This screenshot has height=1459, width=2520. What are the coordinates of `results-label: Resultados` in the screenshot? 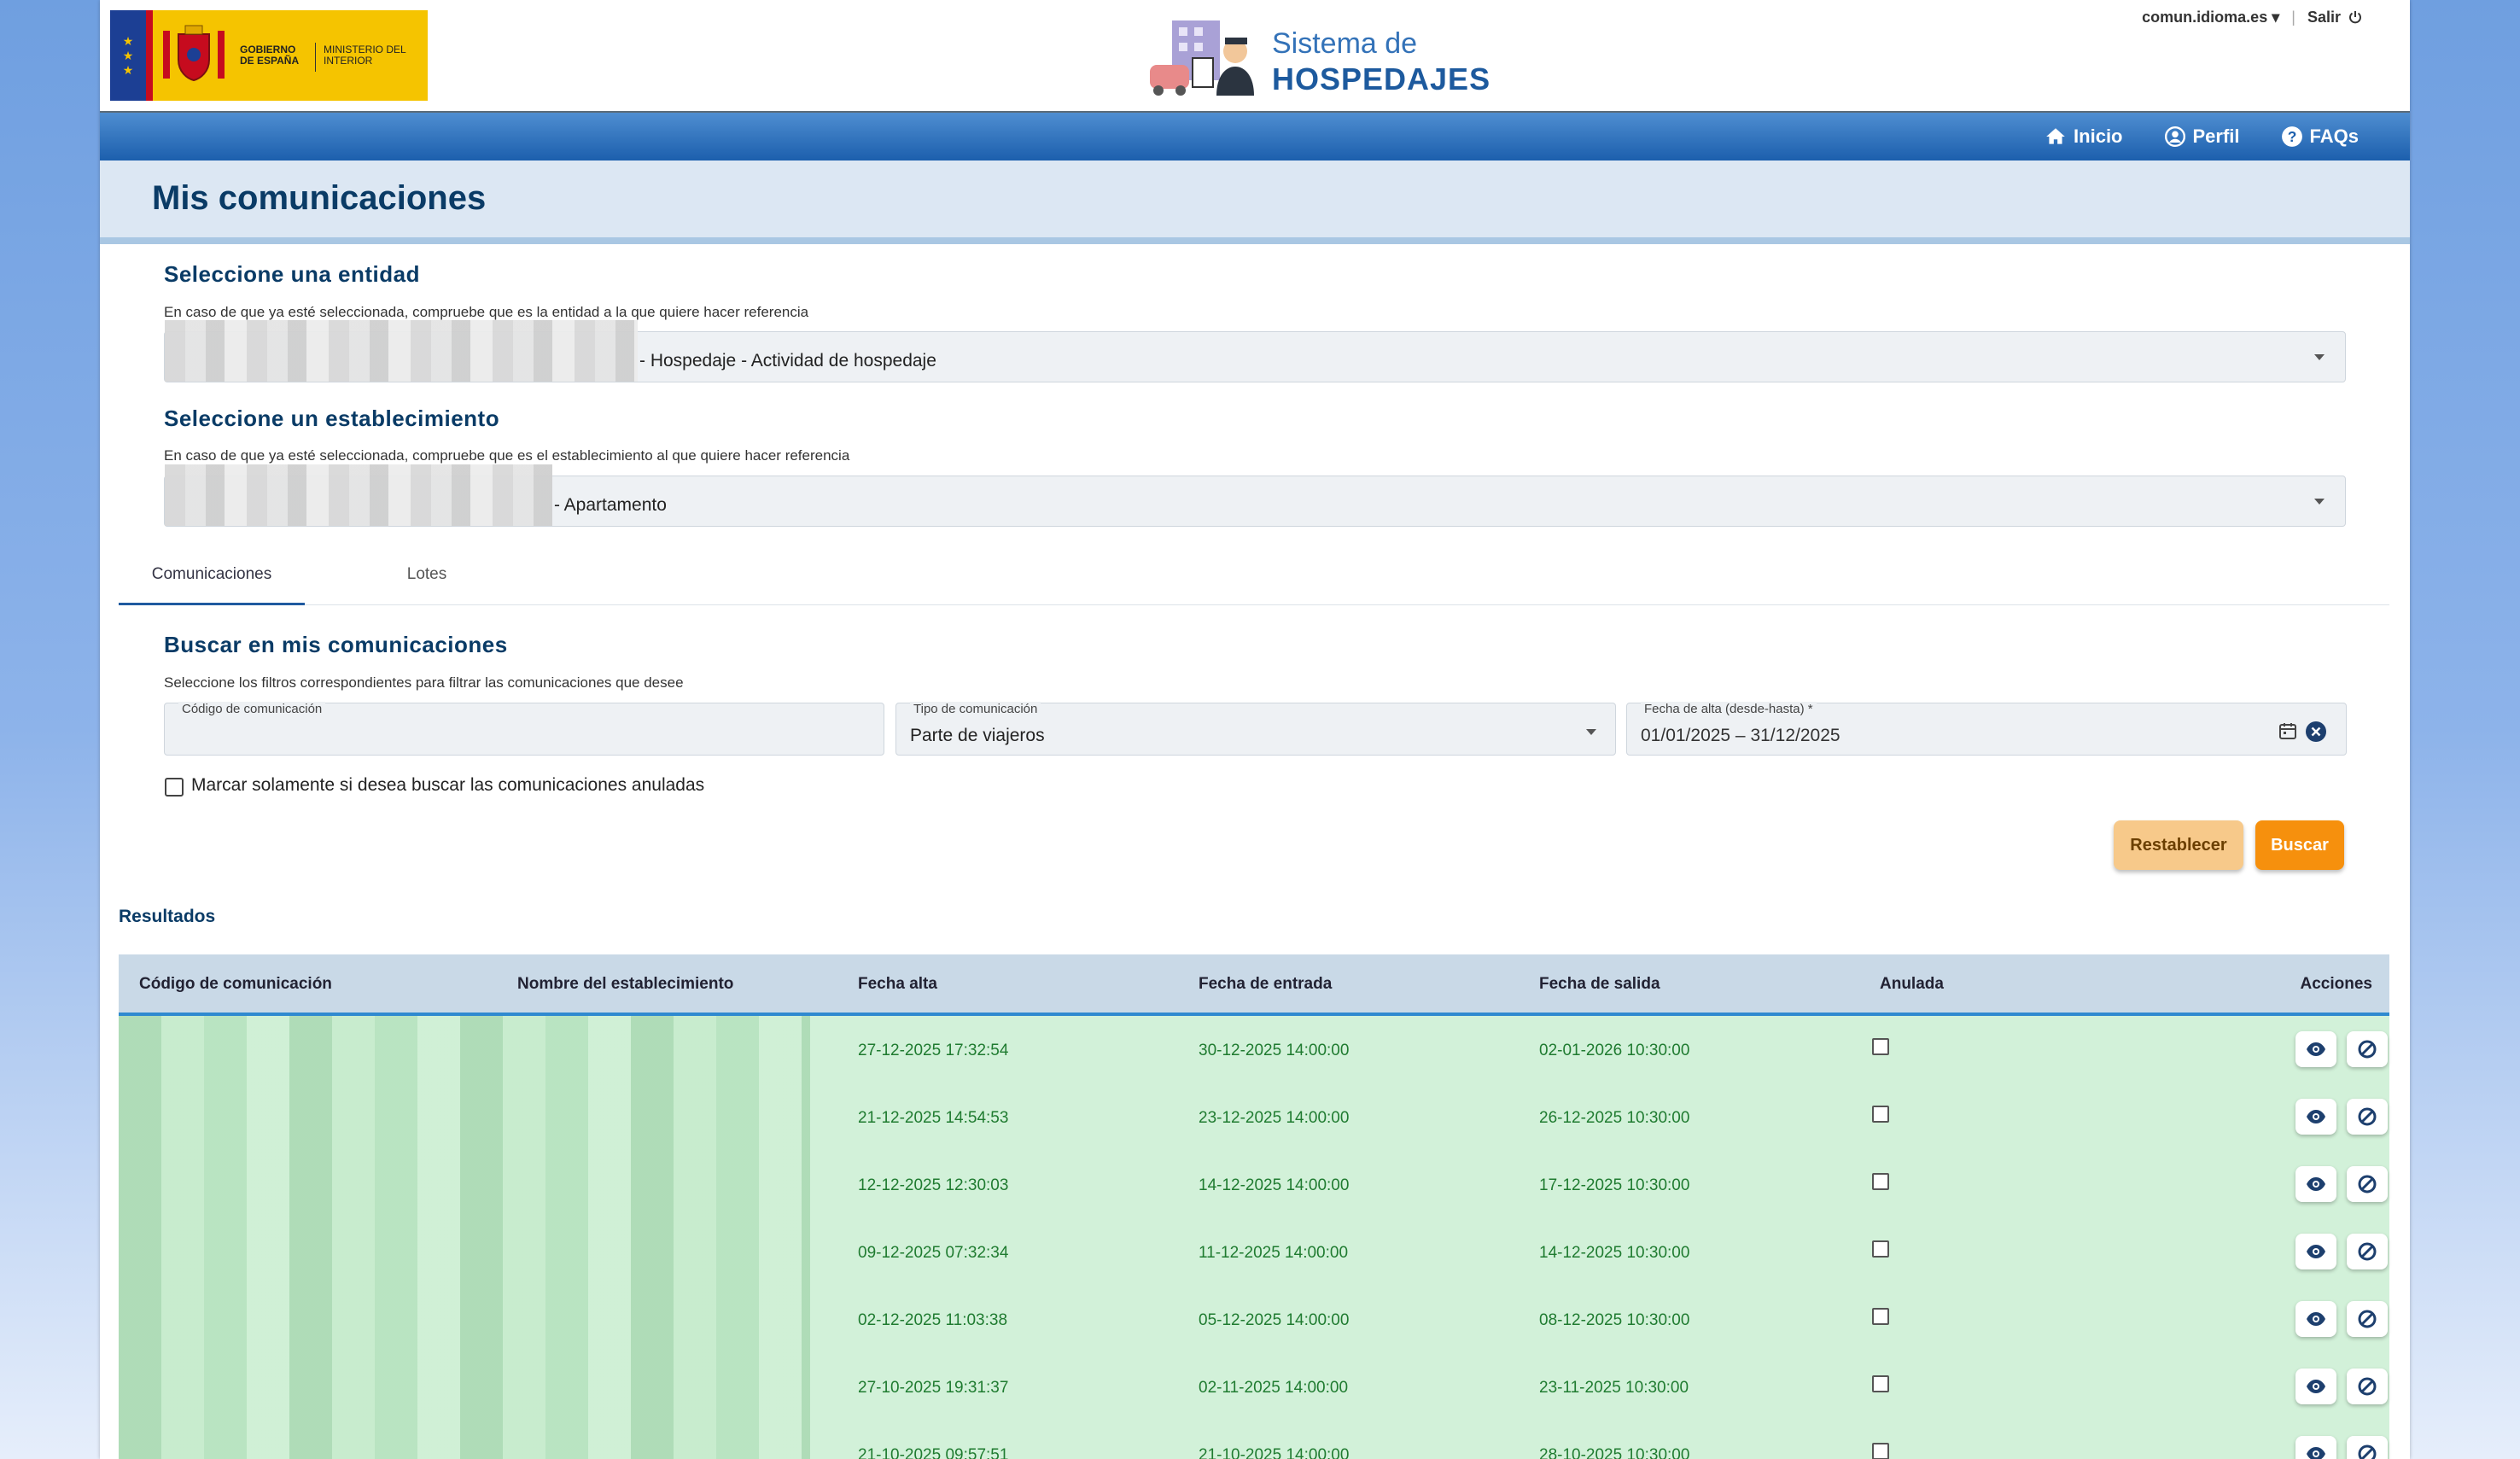 It's located at (167, 917).